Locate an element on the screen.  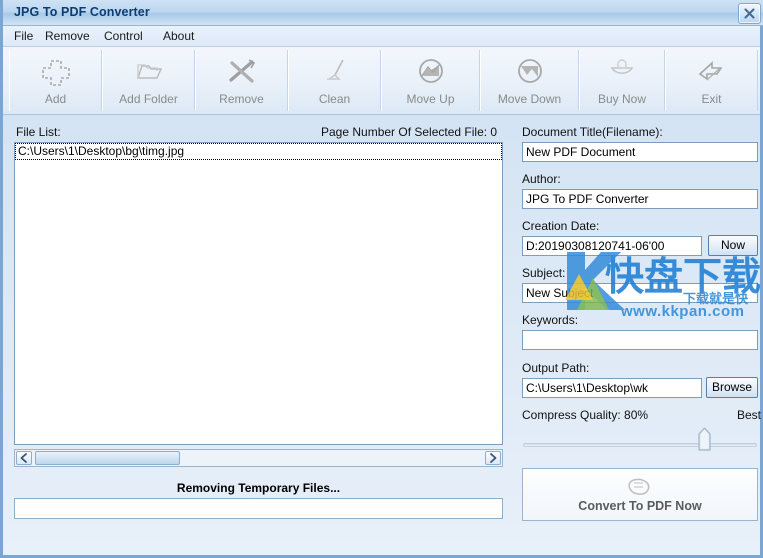
plus-icon is located at coordinates (56, 72).